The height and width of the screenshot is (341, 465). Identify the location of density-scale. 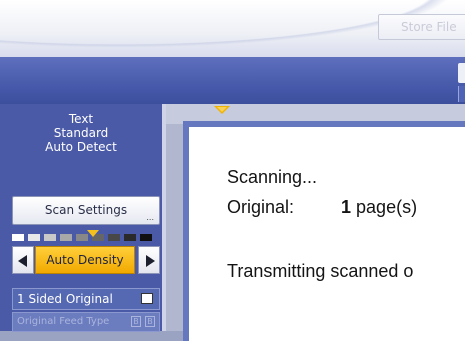
(84, 237).